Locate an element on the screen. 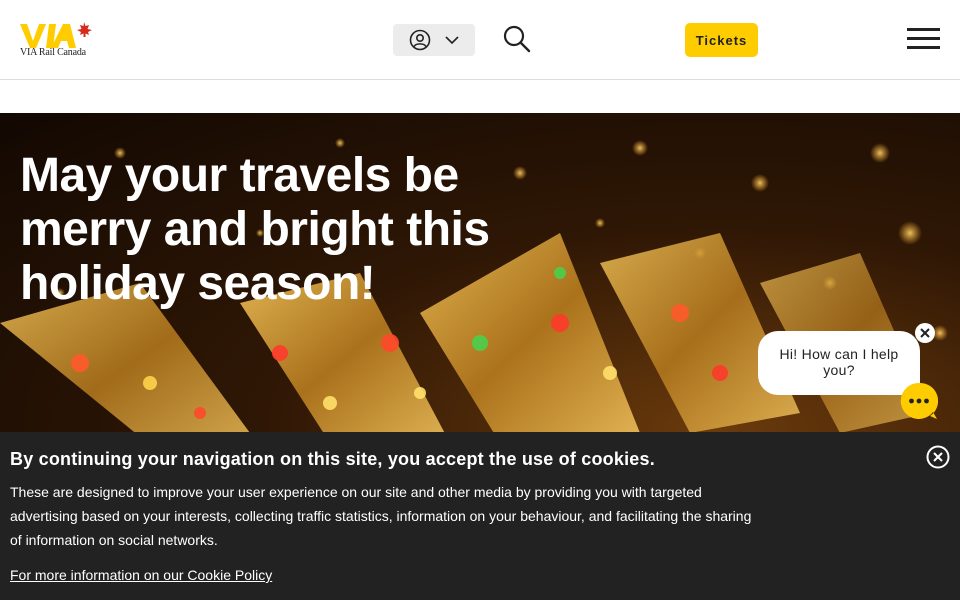 This screenshot has width=960, height=600. close-icon is located at coordinates (925, 333).